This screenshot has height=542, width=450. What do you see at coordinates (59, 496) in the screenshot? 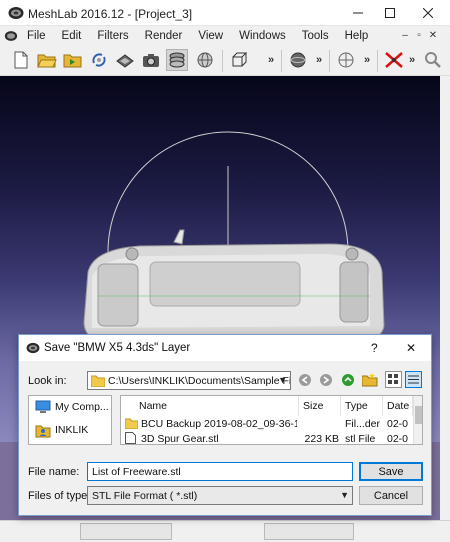
I see `file-type-label: Files of type:` at bounding box center [59, 496].